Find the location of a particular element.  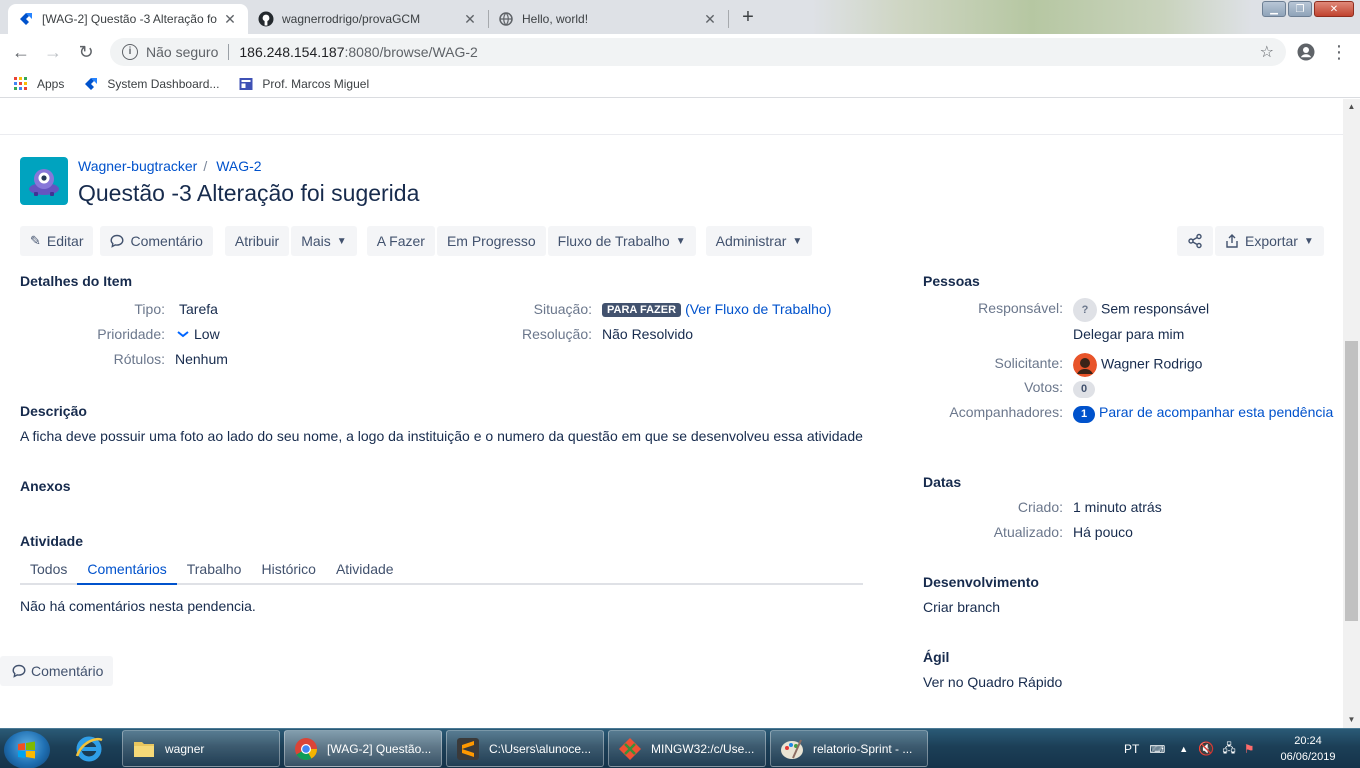

priority-low-icon is located at coordinates (183, 334).